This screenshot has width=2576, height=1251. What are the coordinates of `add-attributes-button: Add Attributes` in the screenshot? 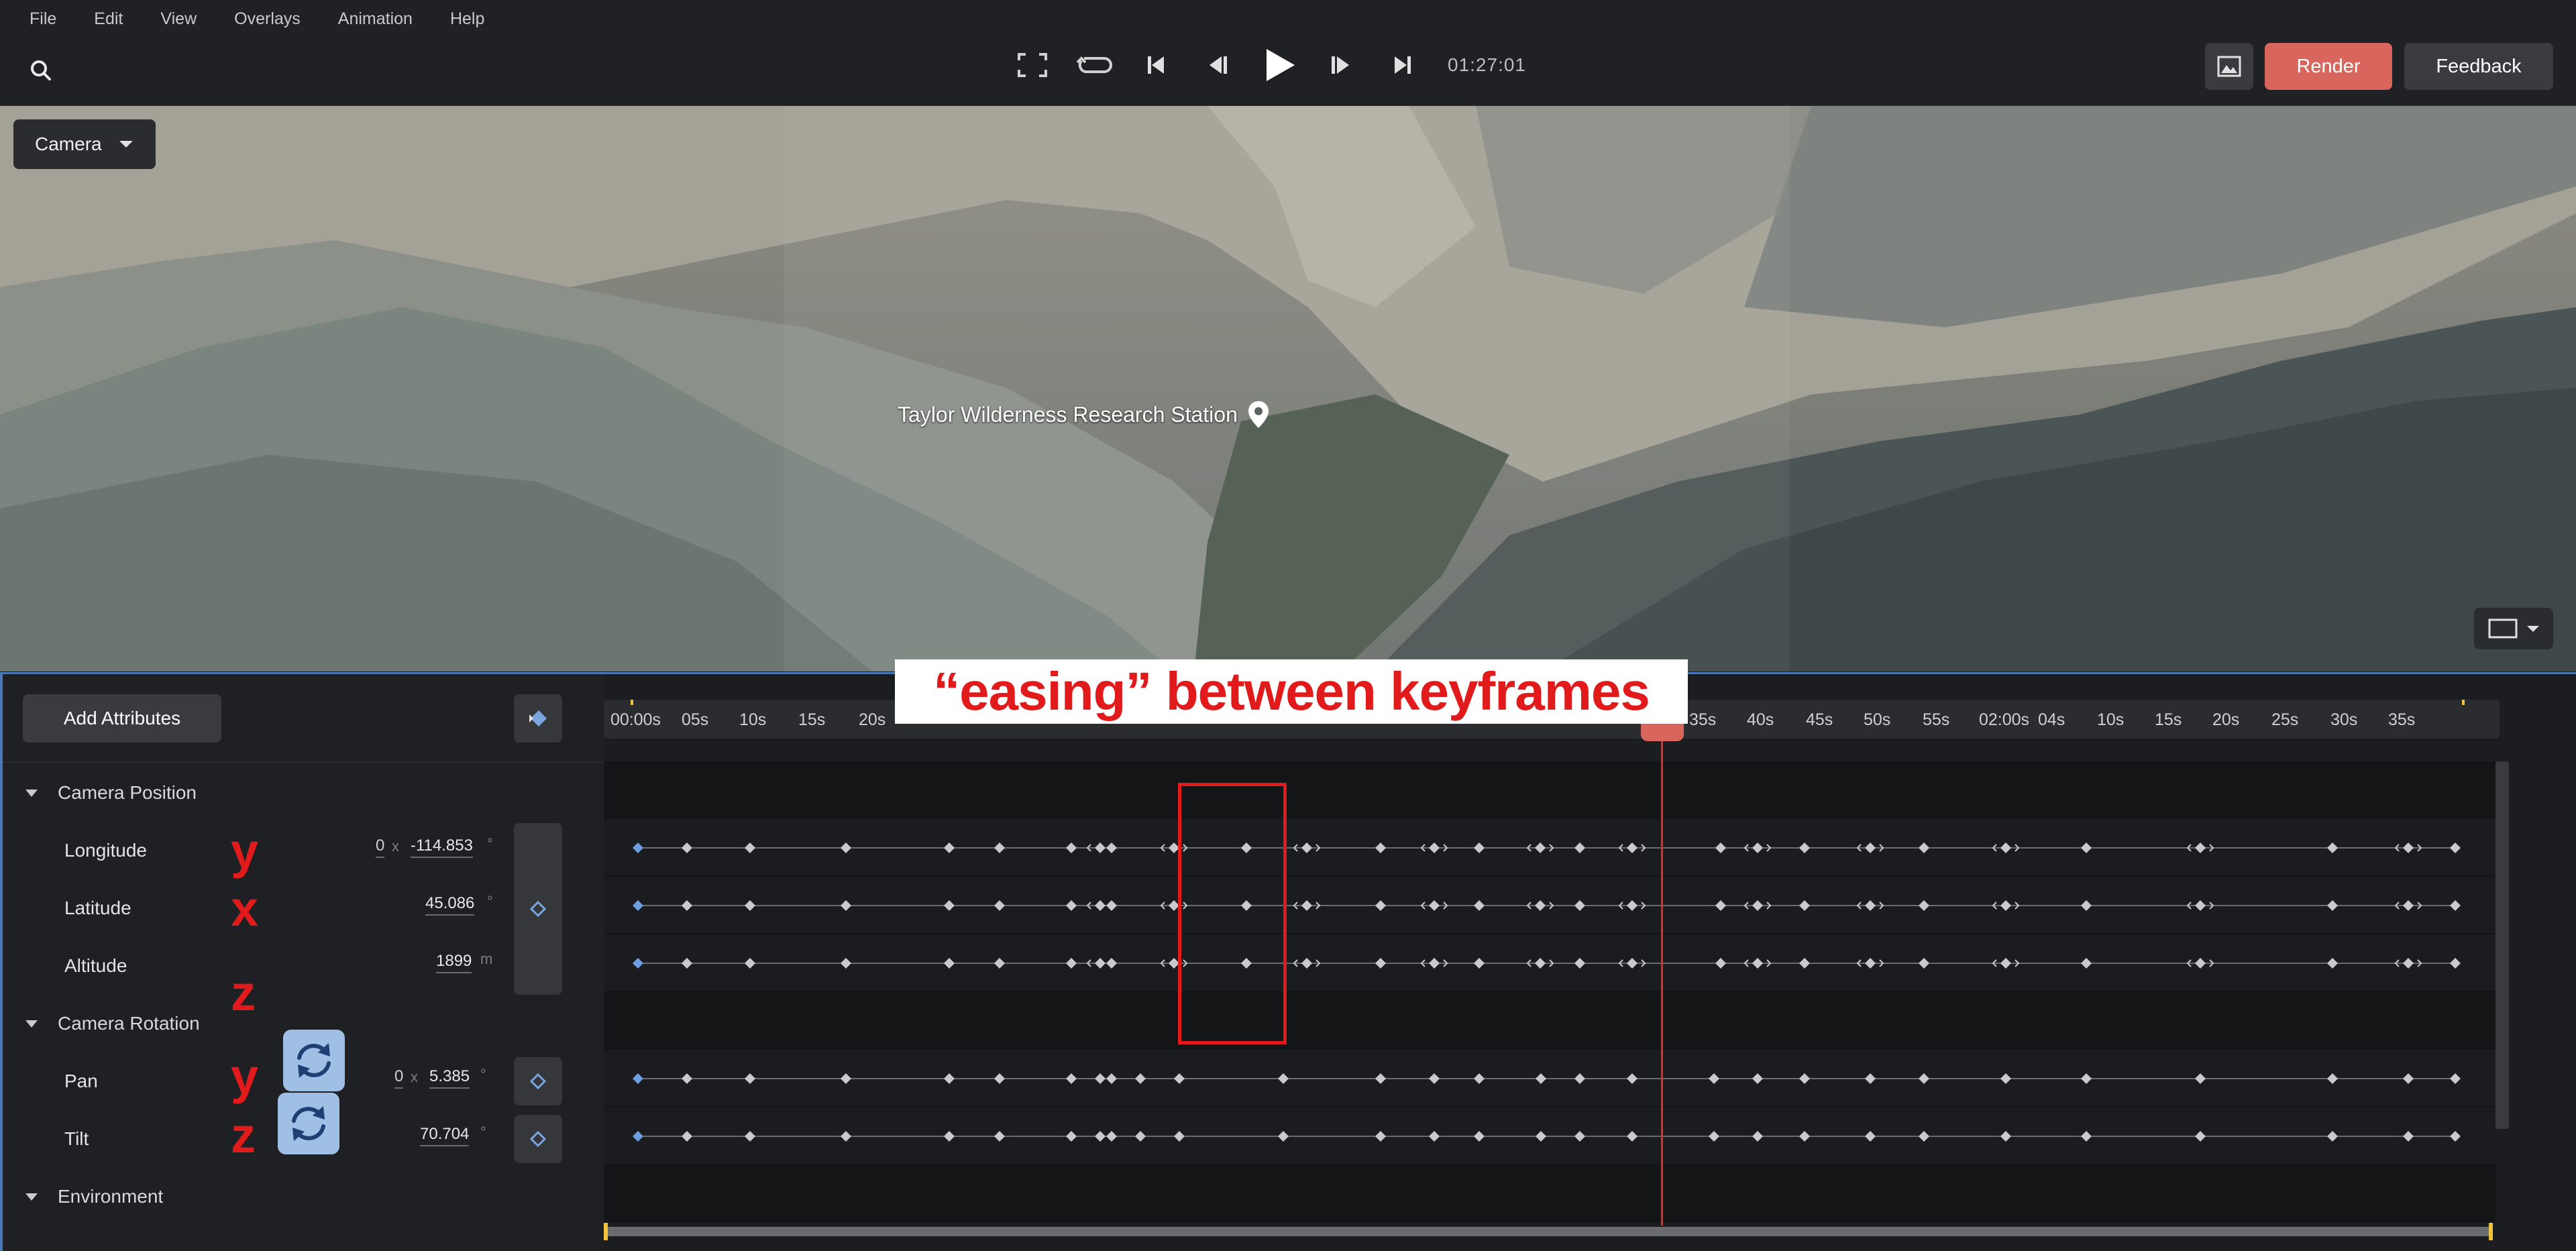 It's located at (122, 718).